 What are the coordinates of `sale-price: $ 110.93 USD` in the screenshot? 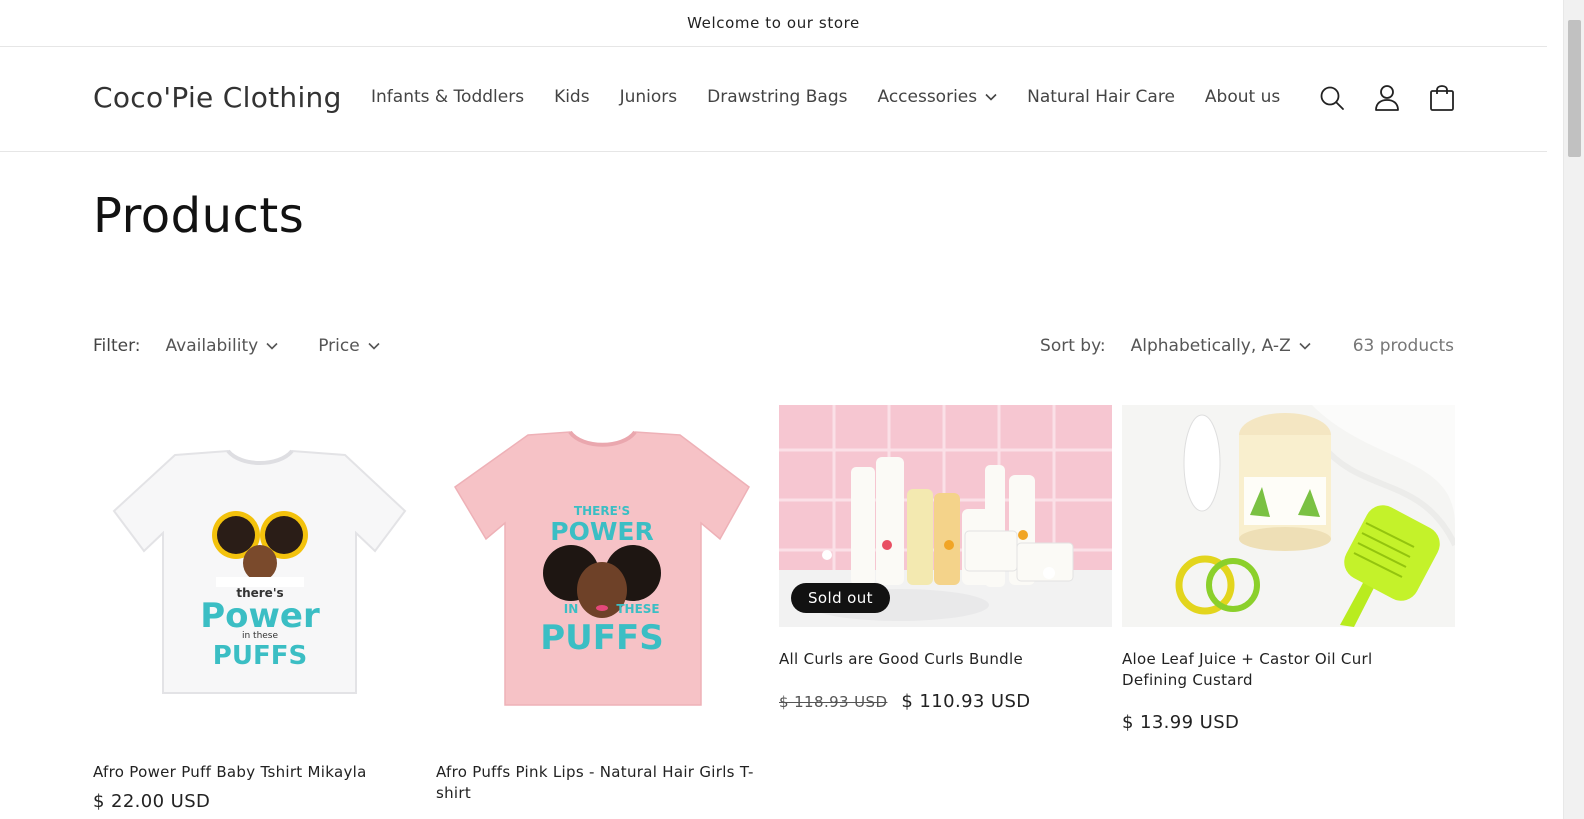 It's located at (966, 701).